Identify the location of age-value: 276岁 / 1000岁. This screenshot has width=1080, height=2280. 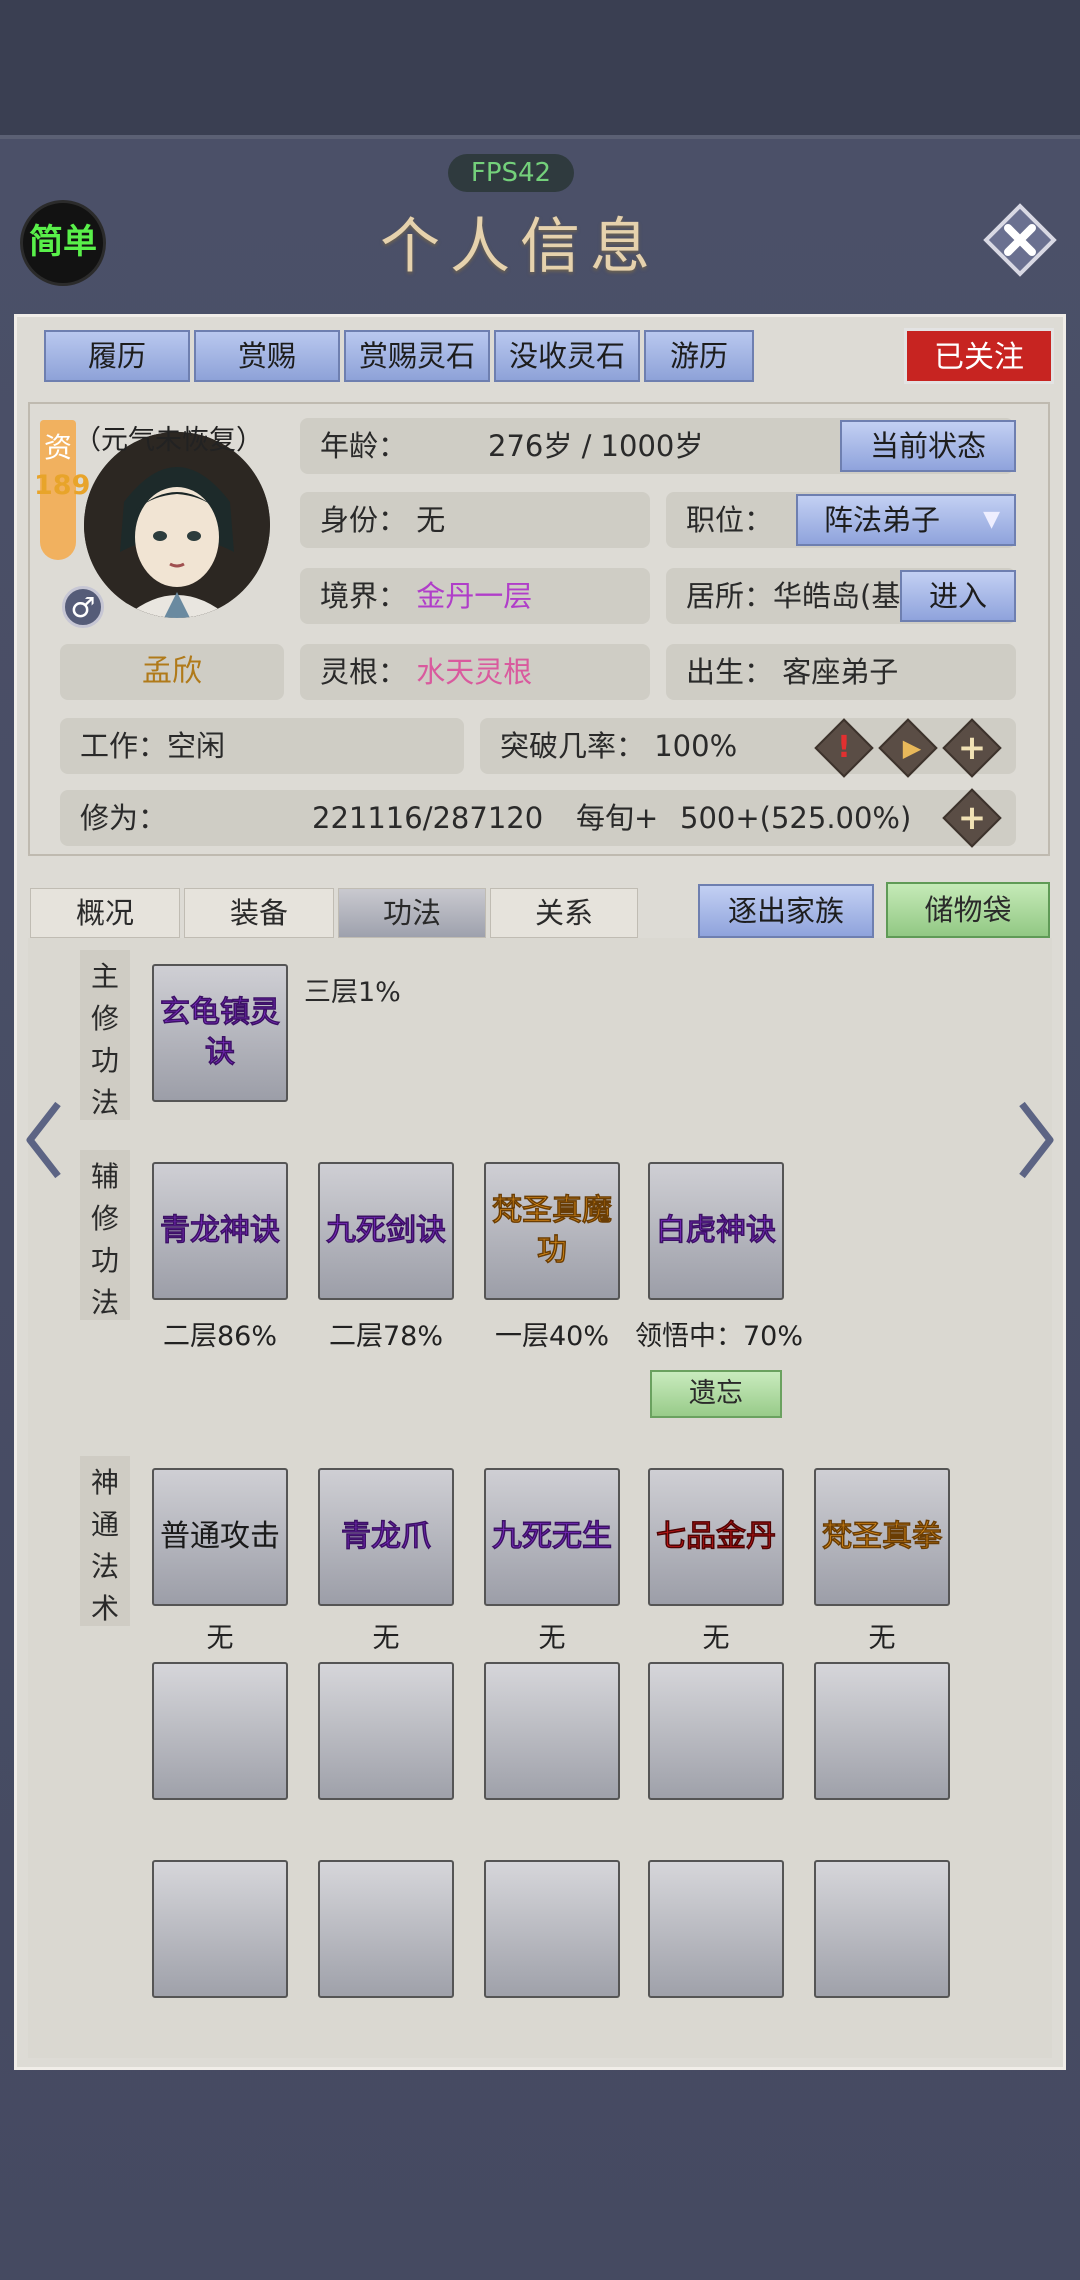
(596, 446).